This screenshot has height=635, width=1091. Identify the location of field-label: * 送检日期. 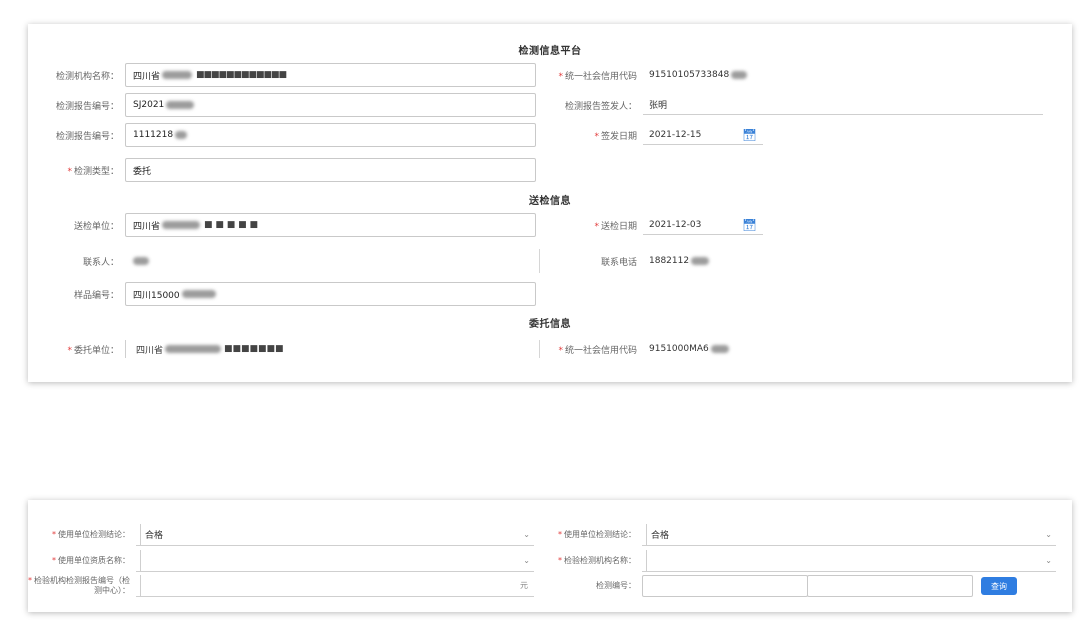
(615, 226).